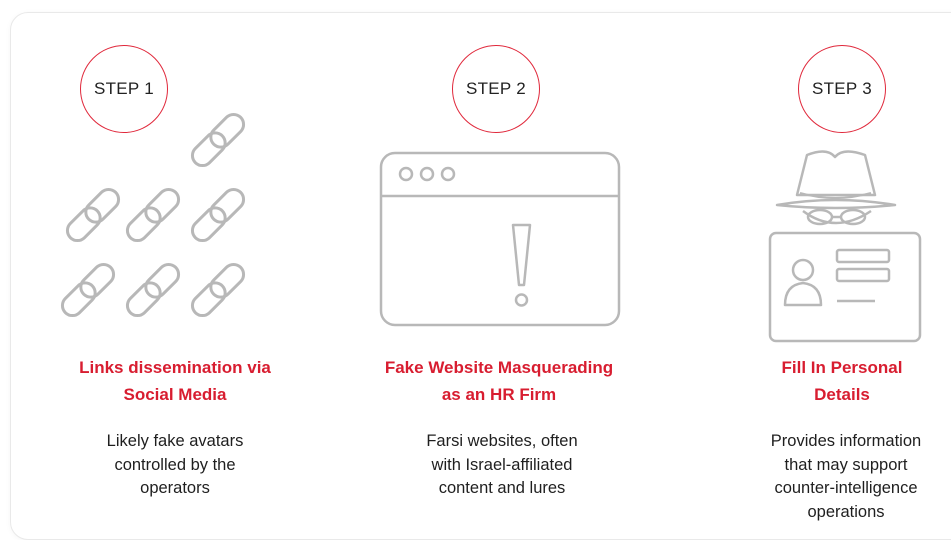  What do you see at coordinates (496, 89) in the screenshot?
I see `step-2-badge: STEP 2` at bounding box center [496, 89].